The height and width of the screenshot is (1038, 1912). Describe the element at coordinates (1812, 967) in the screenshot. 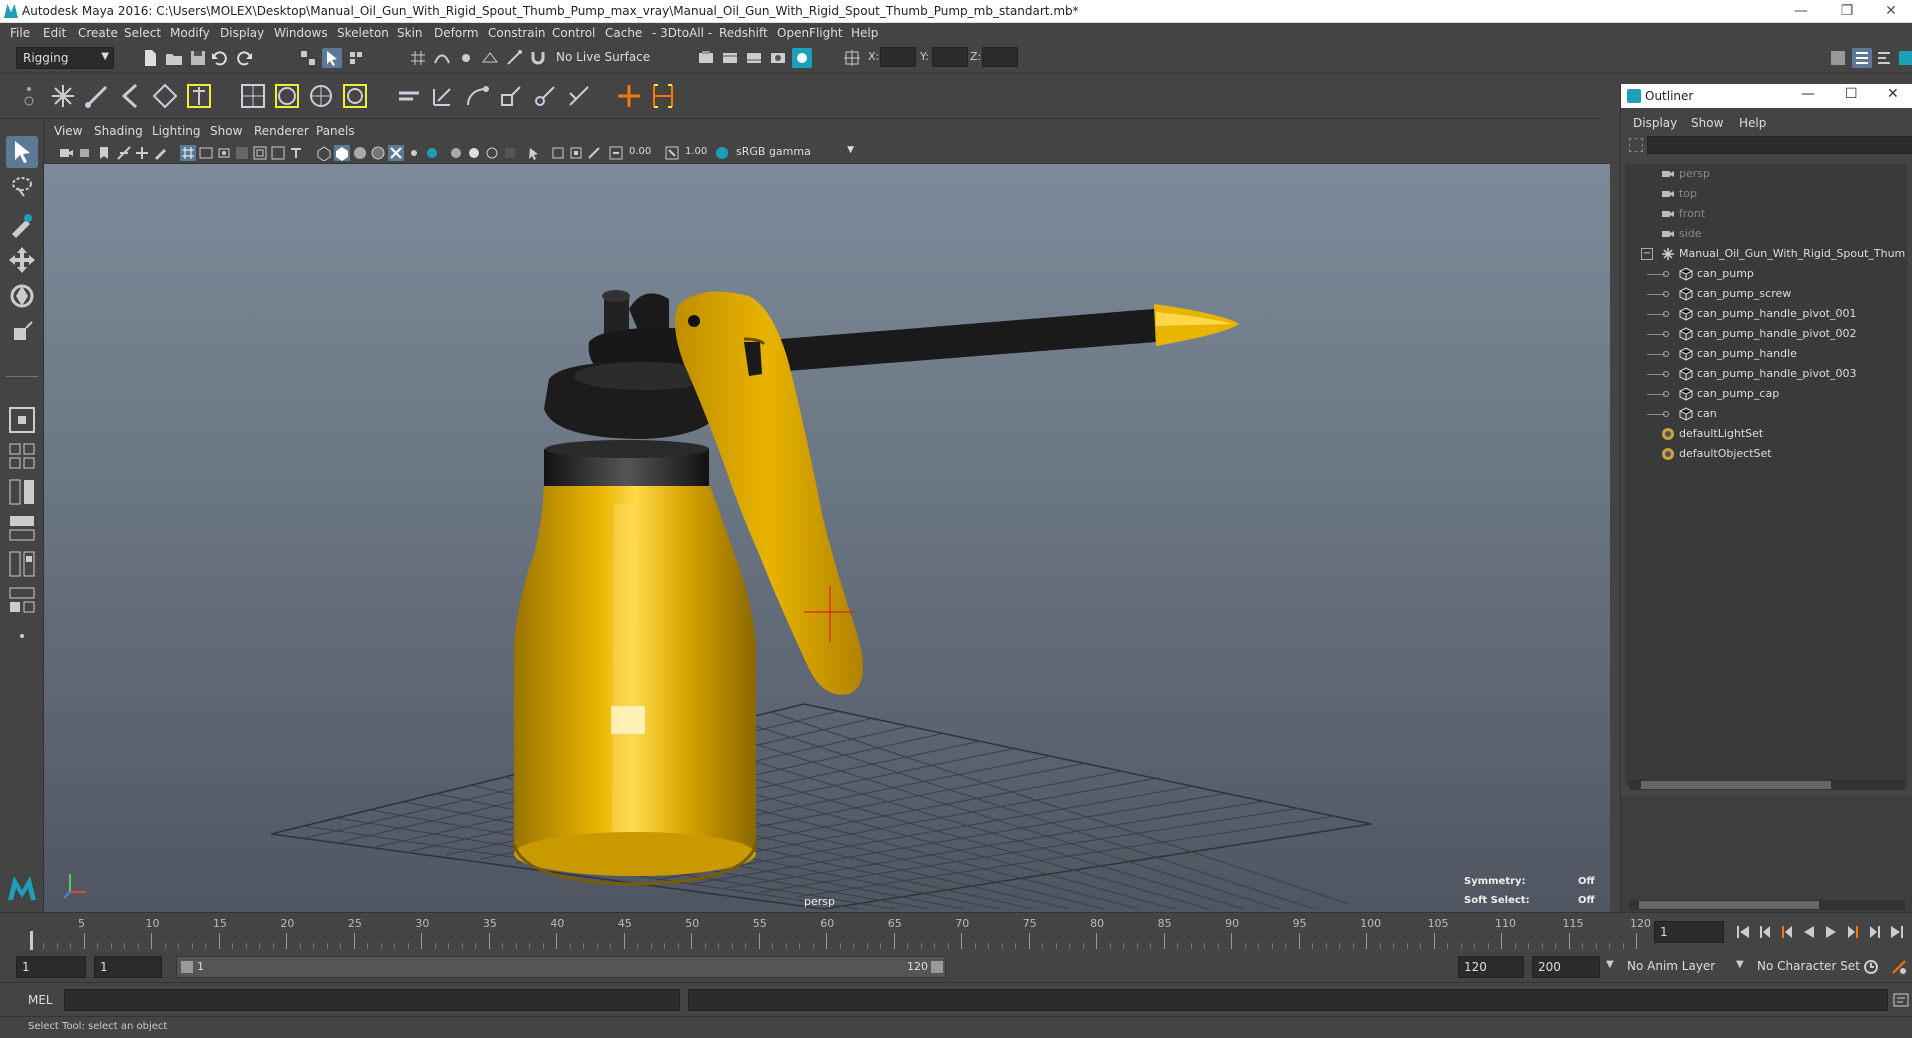

I see `character-set-dropdown: No Character Set` at that location.